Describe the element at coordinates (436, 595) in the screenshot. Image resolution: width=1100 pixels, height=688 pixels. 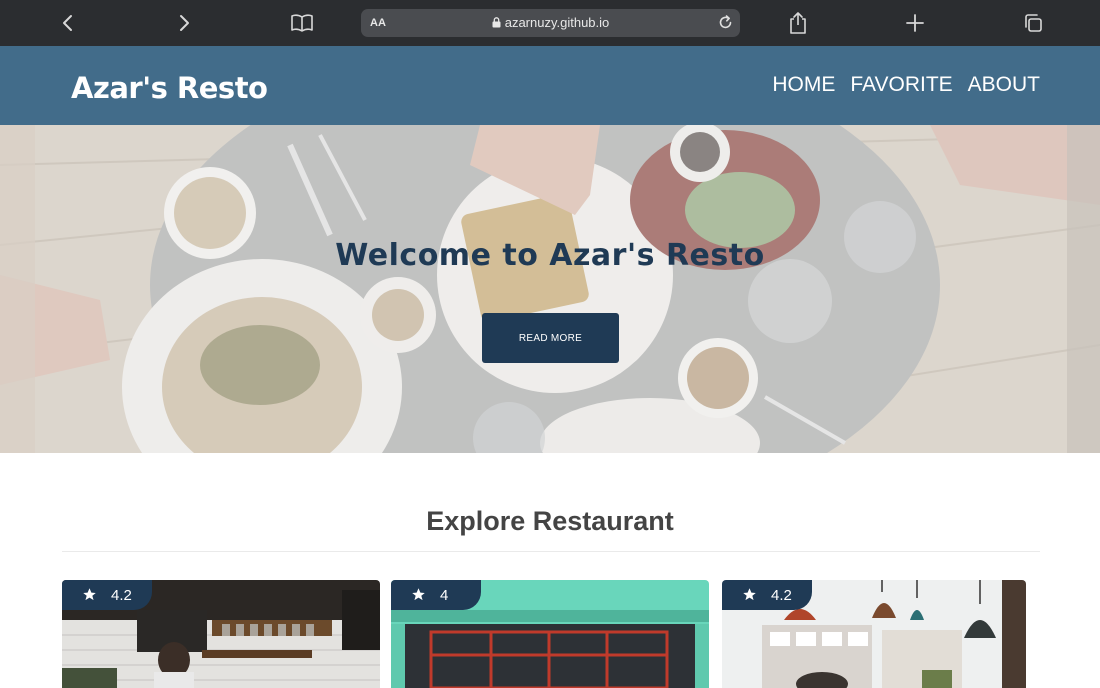
I see `rating-badge: 4` at that location.